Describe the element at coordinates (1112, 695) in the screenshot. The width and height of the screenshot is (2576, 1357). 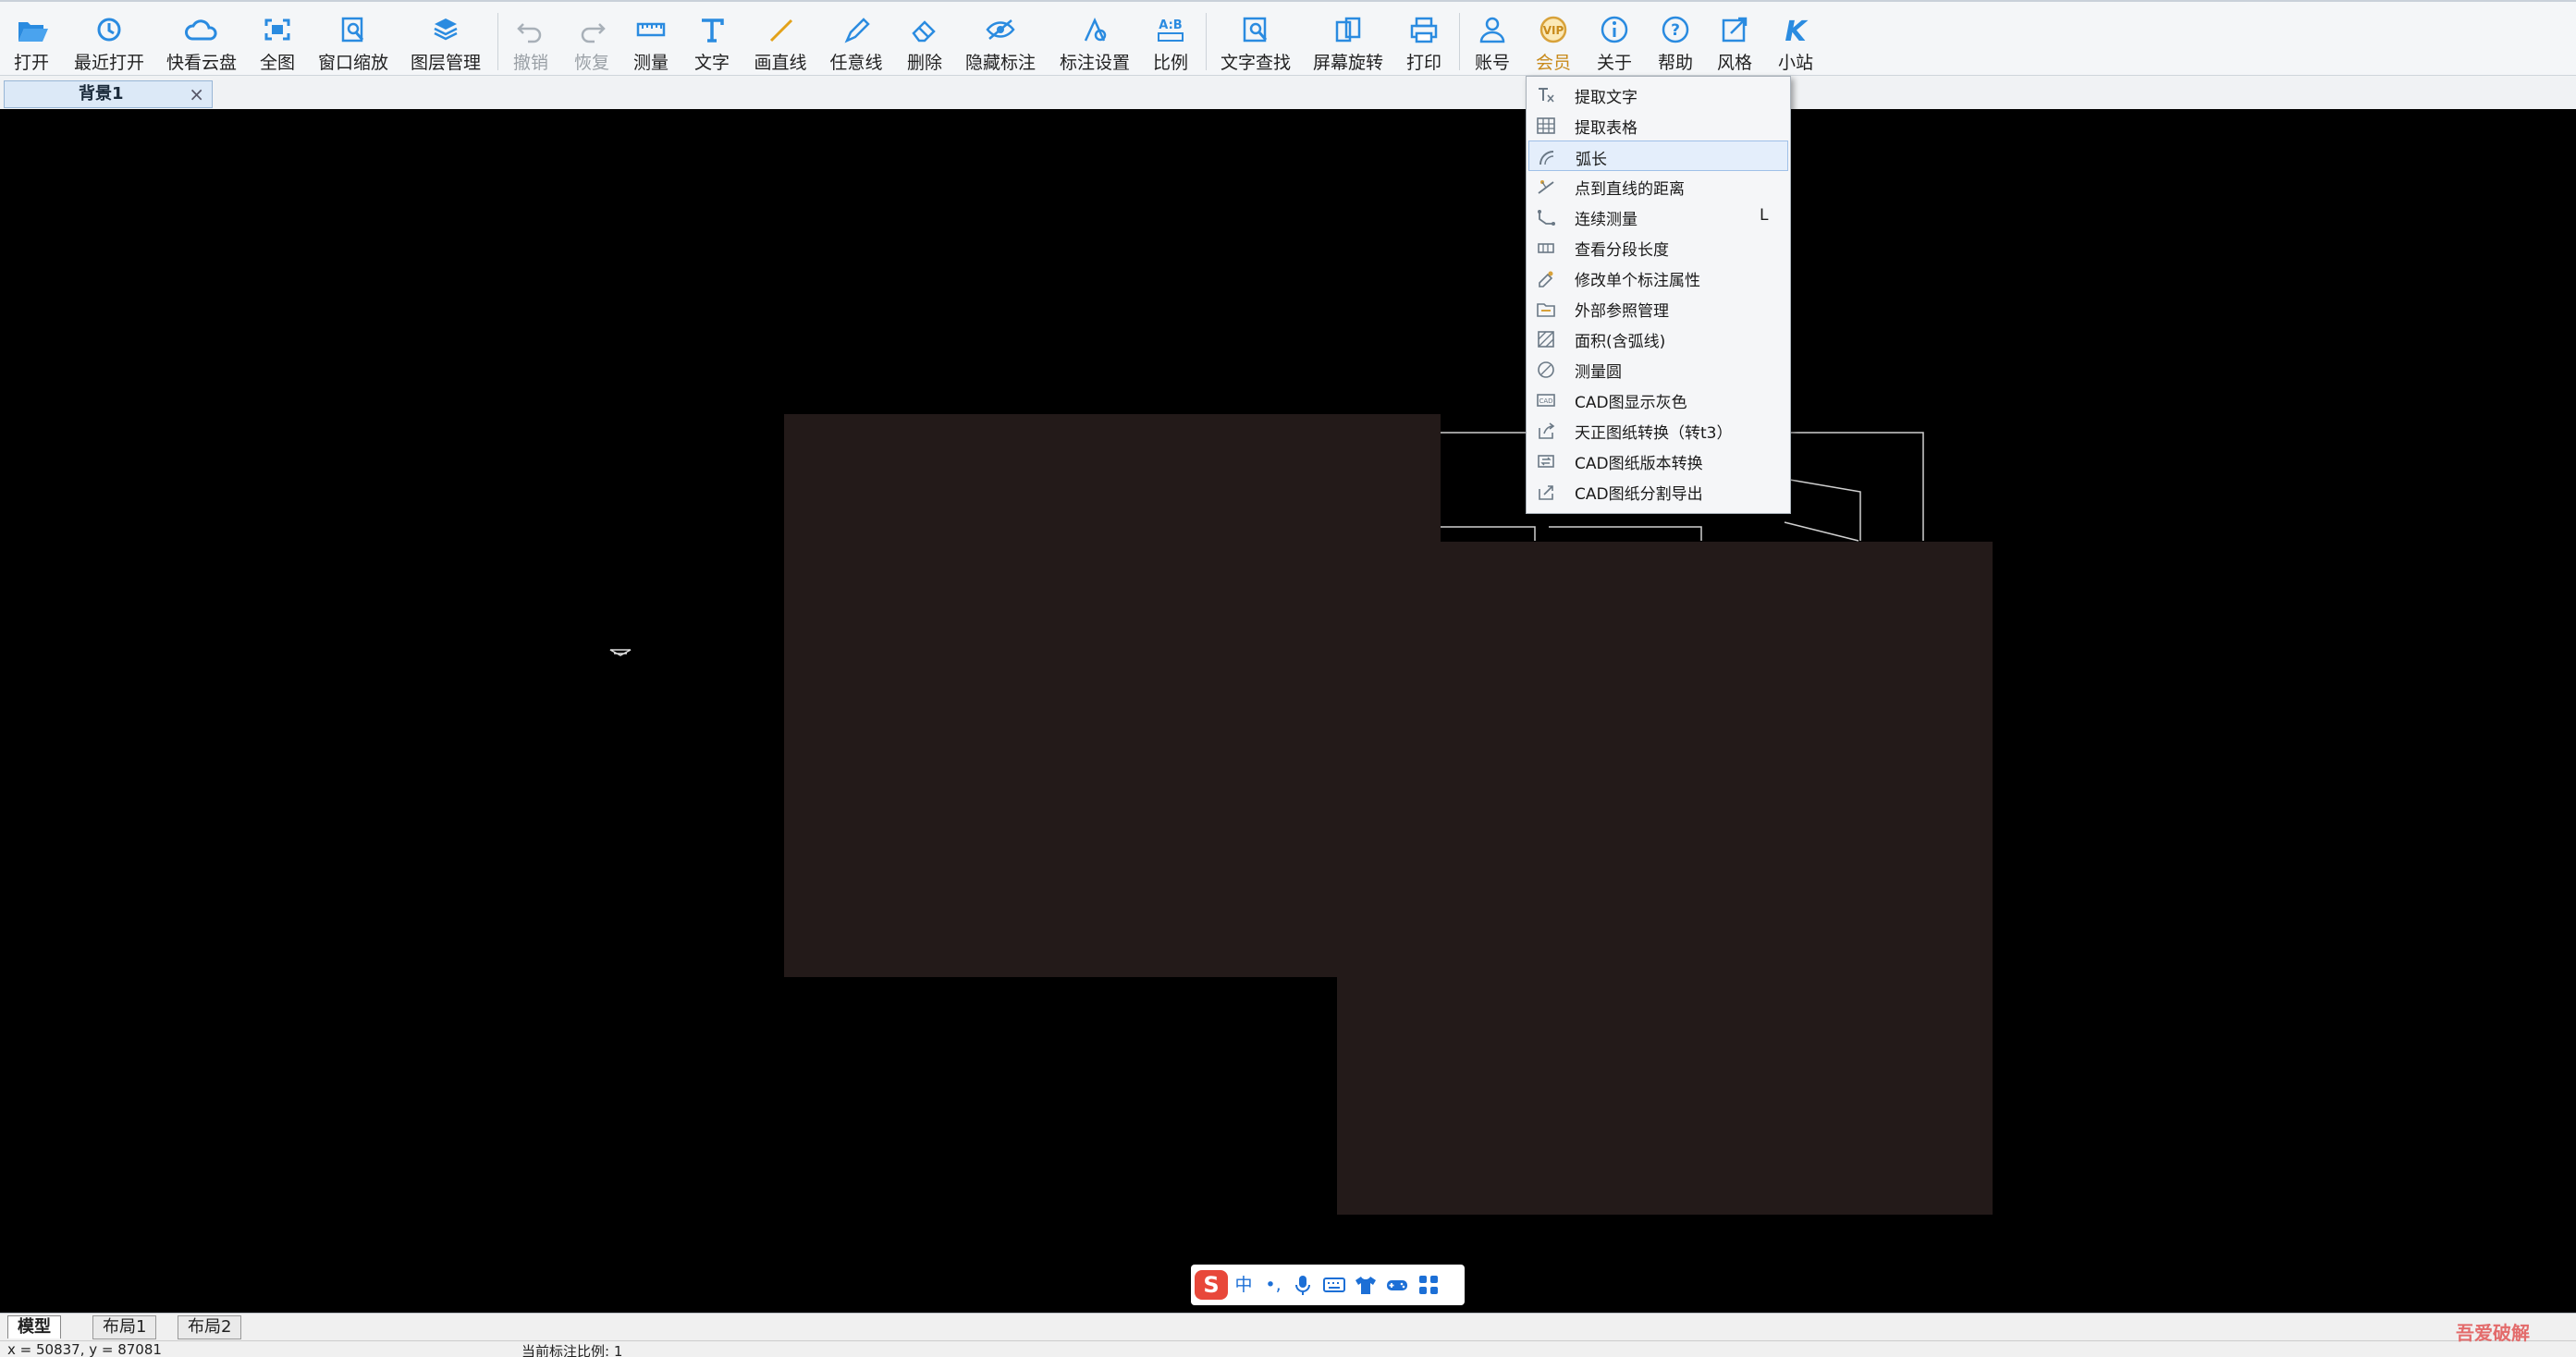
I see `drawing-region-upper` at that location.